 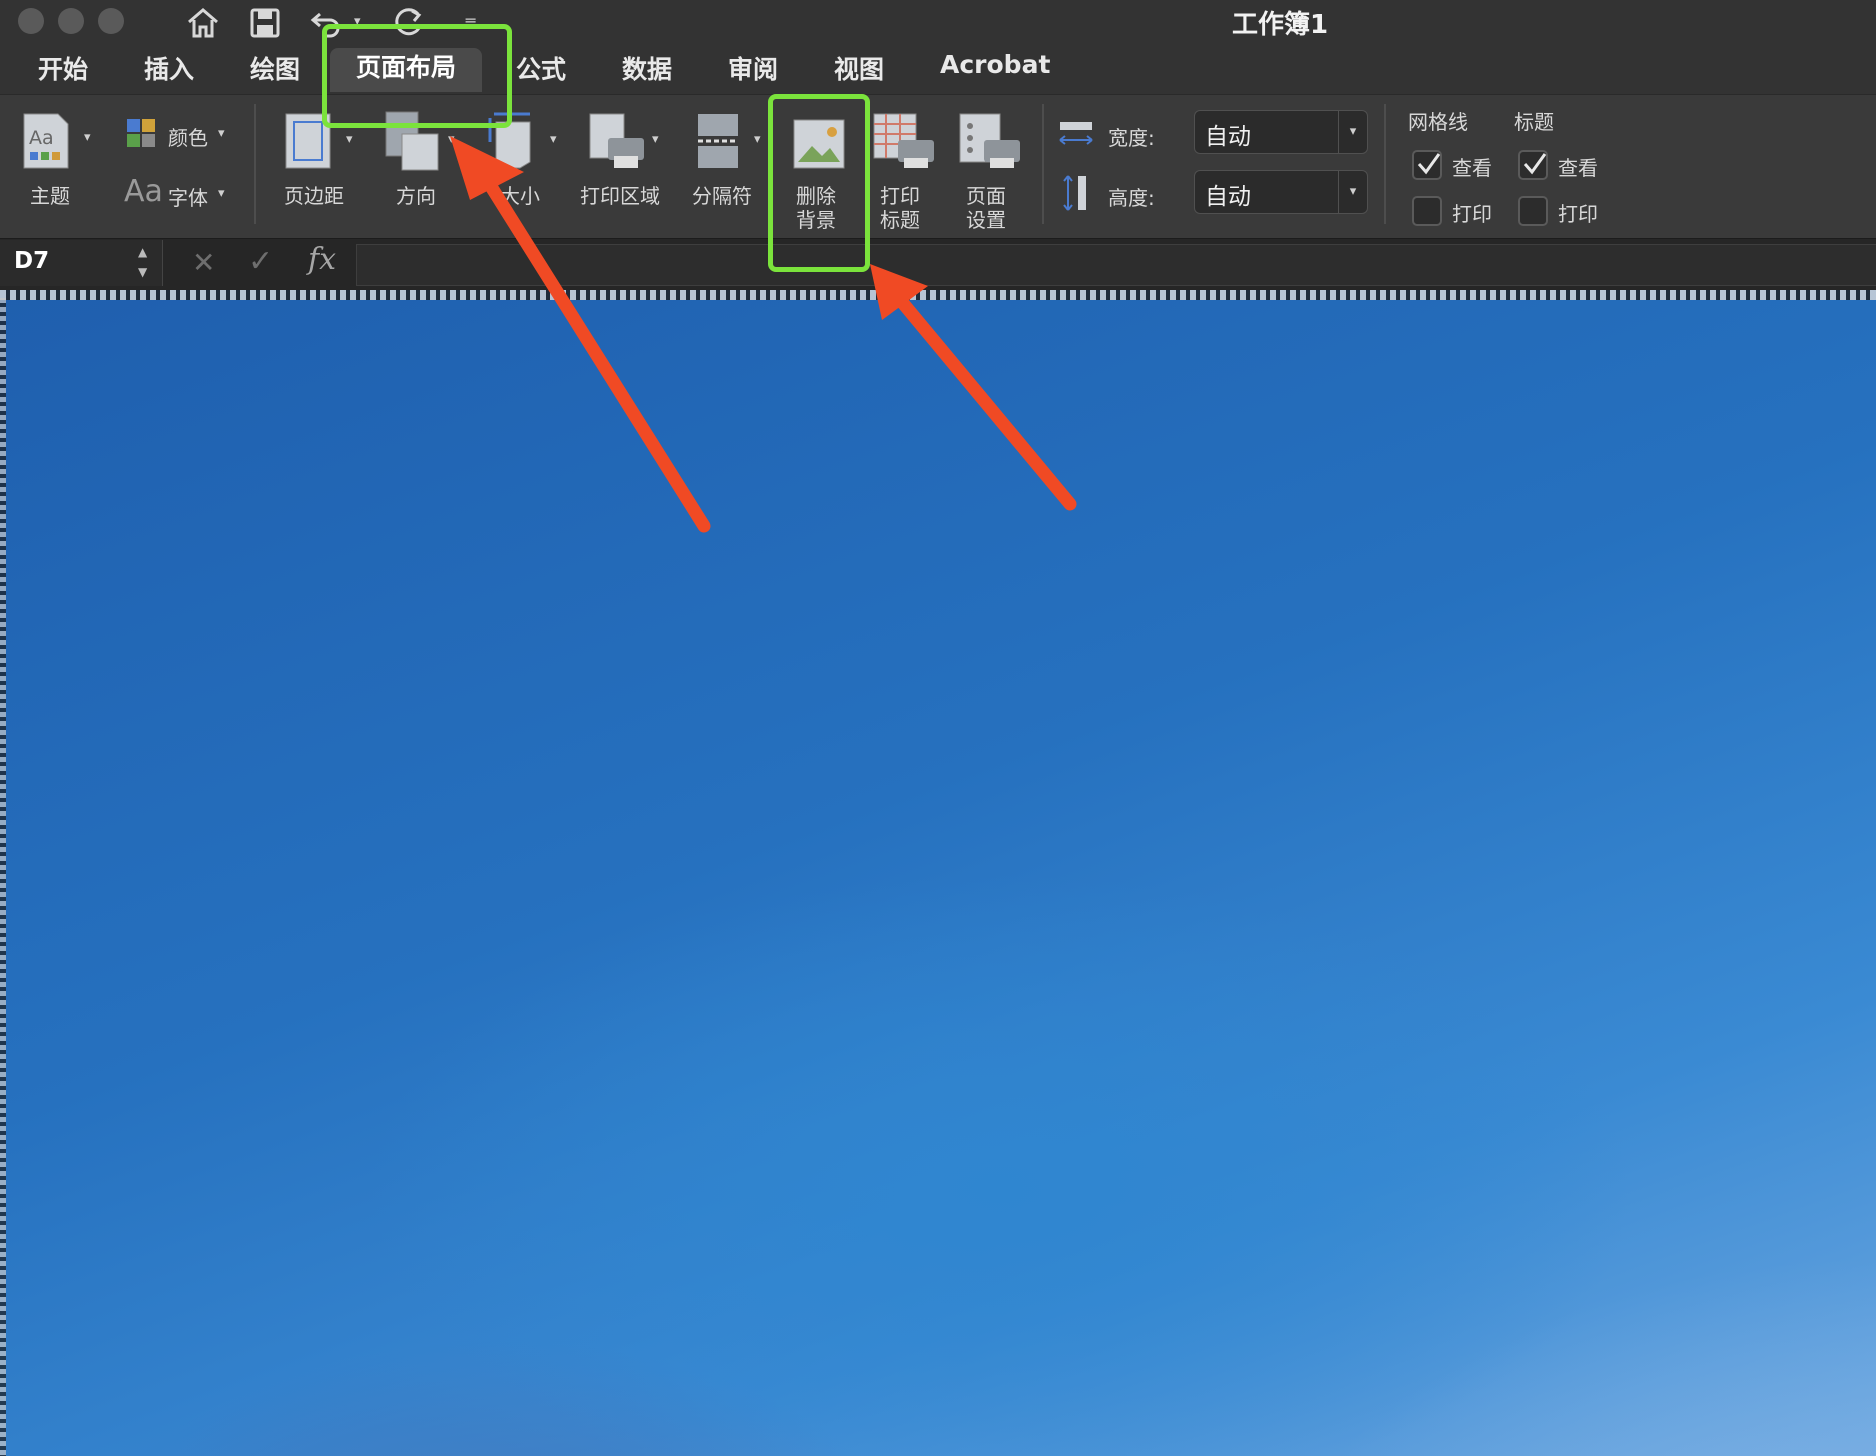 I want to click on arrow-to-page-layout-tab, so click(x=580, y=334).